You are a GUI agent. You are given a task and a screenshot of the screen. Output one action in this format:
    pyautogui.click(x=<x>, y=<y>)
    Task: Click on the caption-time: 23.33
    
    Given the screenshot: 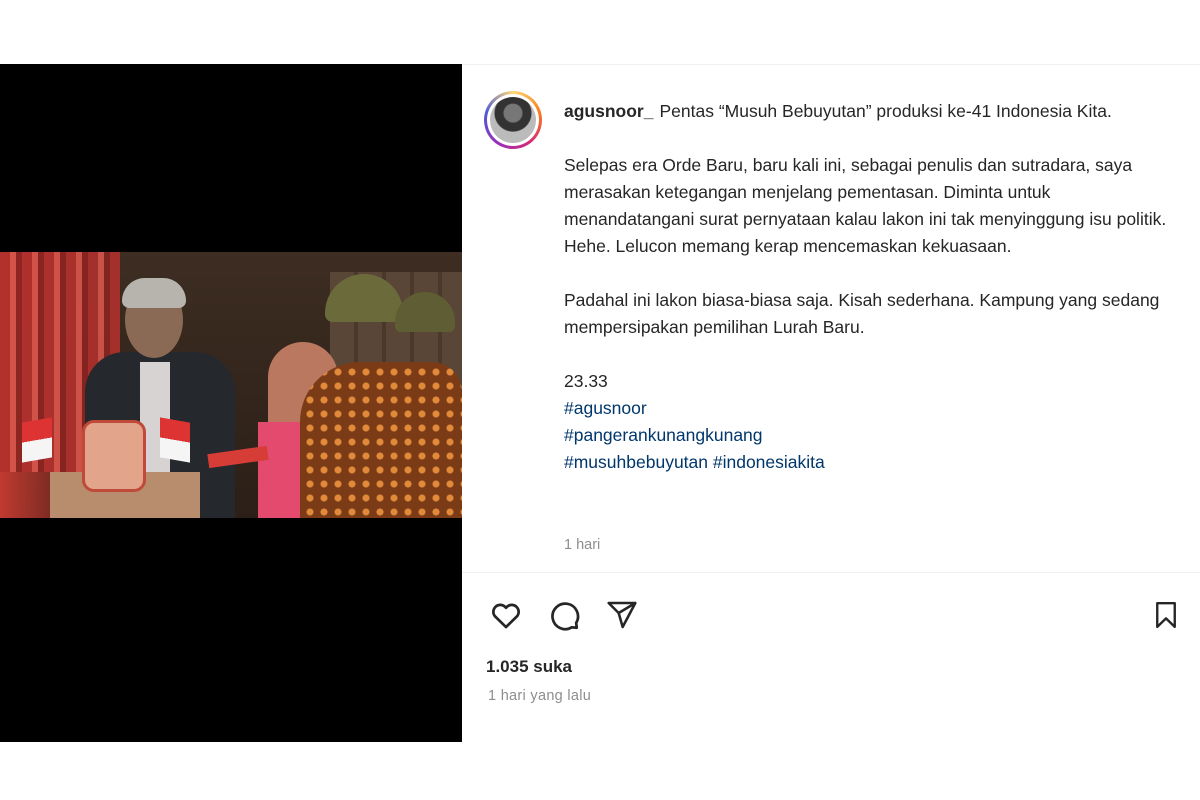 What is the action you would take?
    pyautogui.click(x=586, y=381)
    